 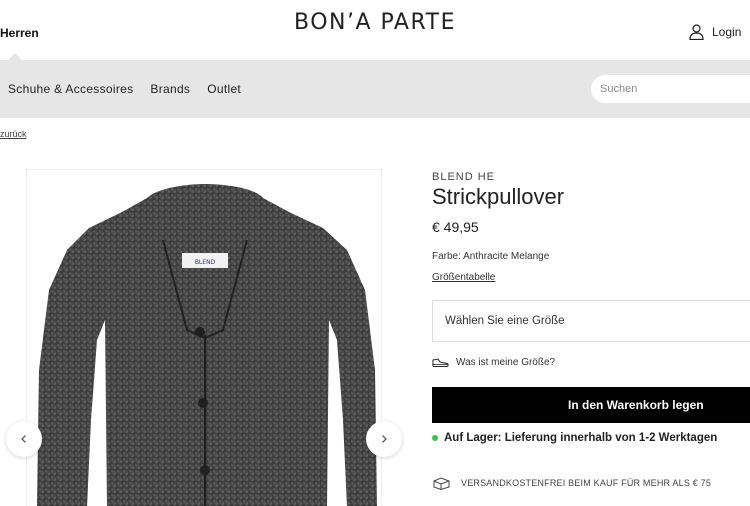 I want to click on product-price: € 49,95, so click(x=455, y=227).